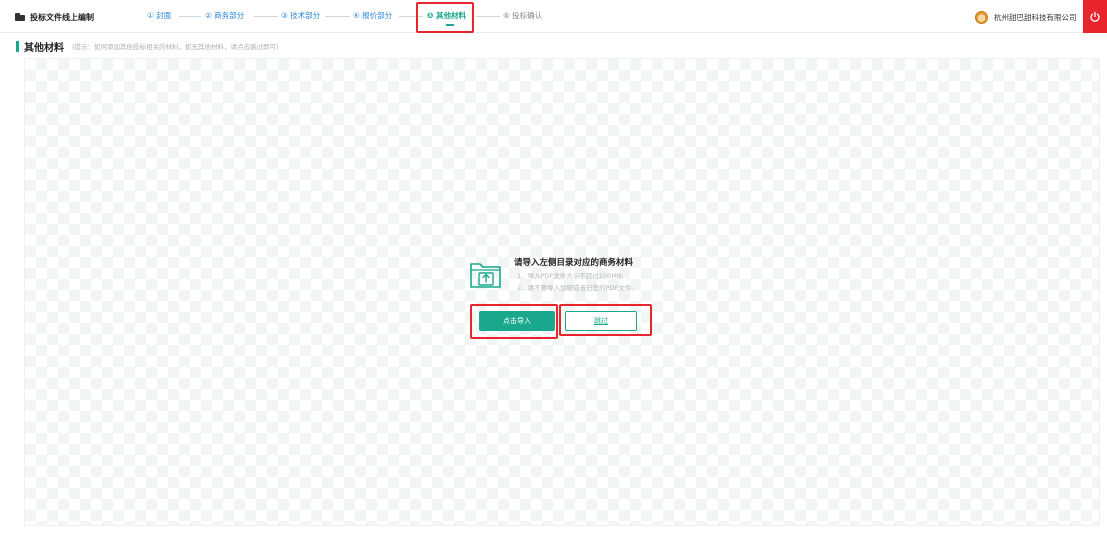 This screenshot has width=1107, height=533. What do you see at coordinates (224, 16) in the screenshot?
I see `step-business: ② 商务部分` at bounding box center [224, 16].